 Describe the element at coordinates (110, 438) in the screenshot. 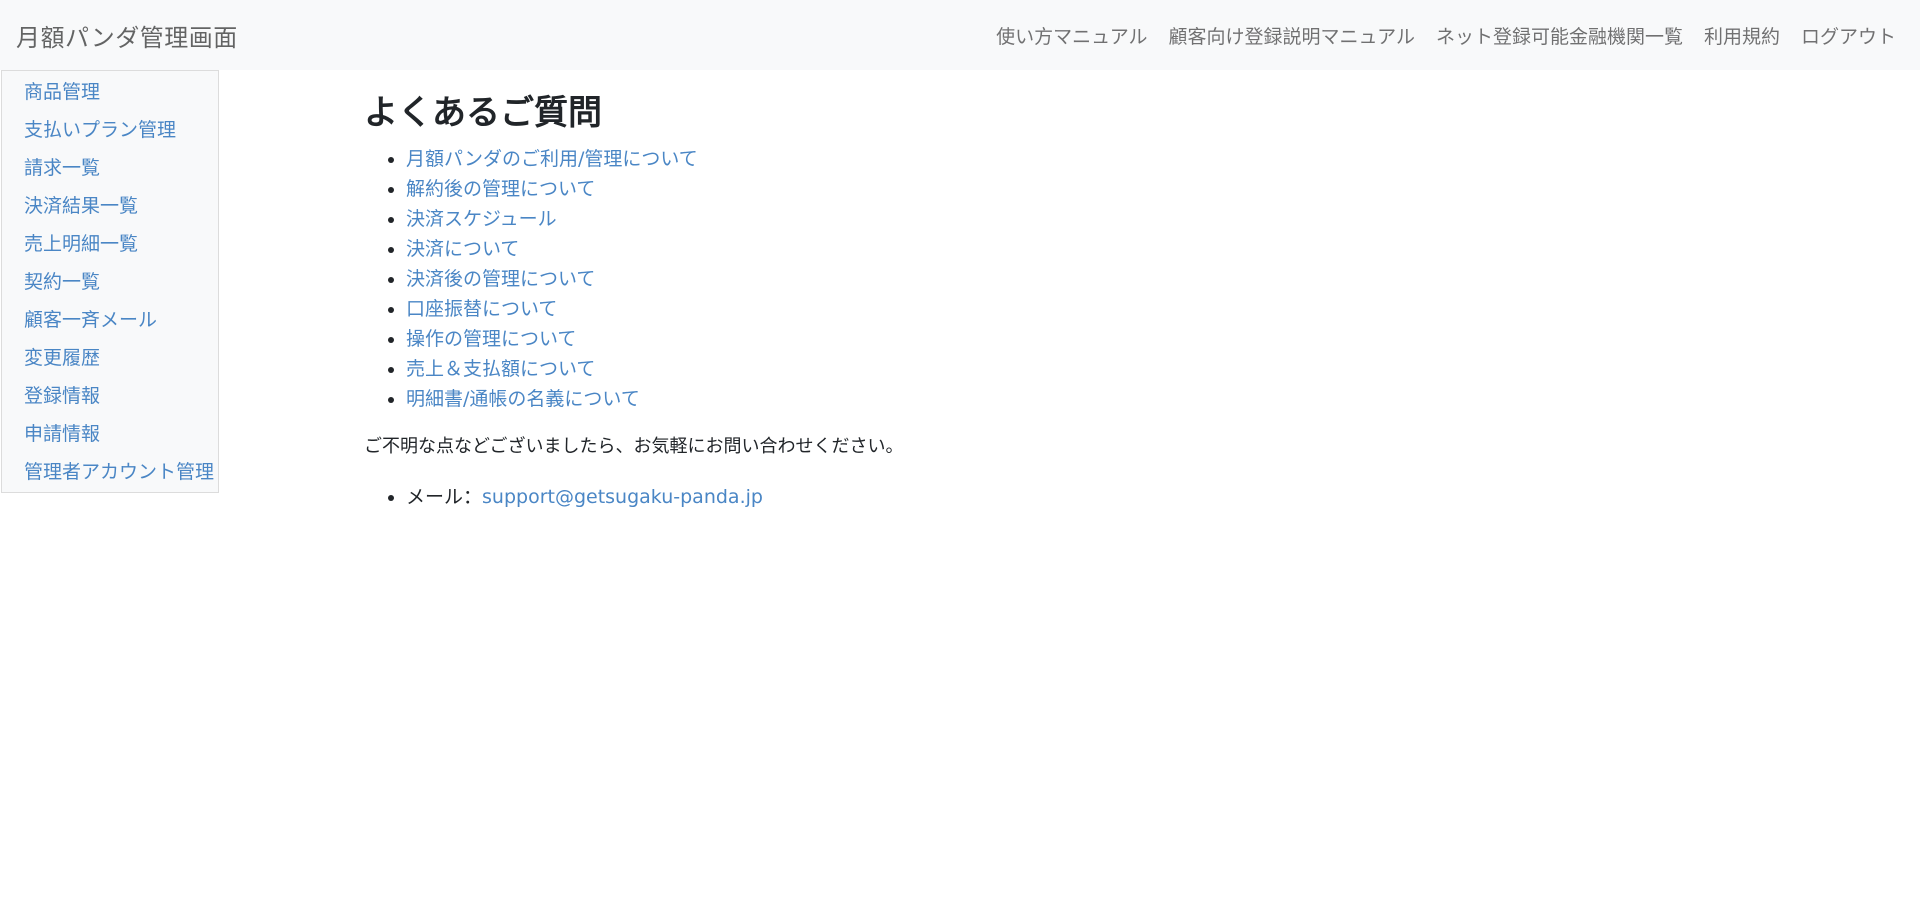

I see `sidebar-item-application-info: 申請情報` at that location.